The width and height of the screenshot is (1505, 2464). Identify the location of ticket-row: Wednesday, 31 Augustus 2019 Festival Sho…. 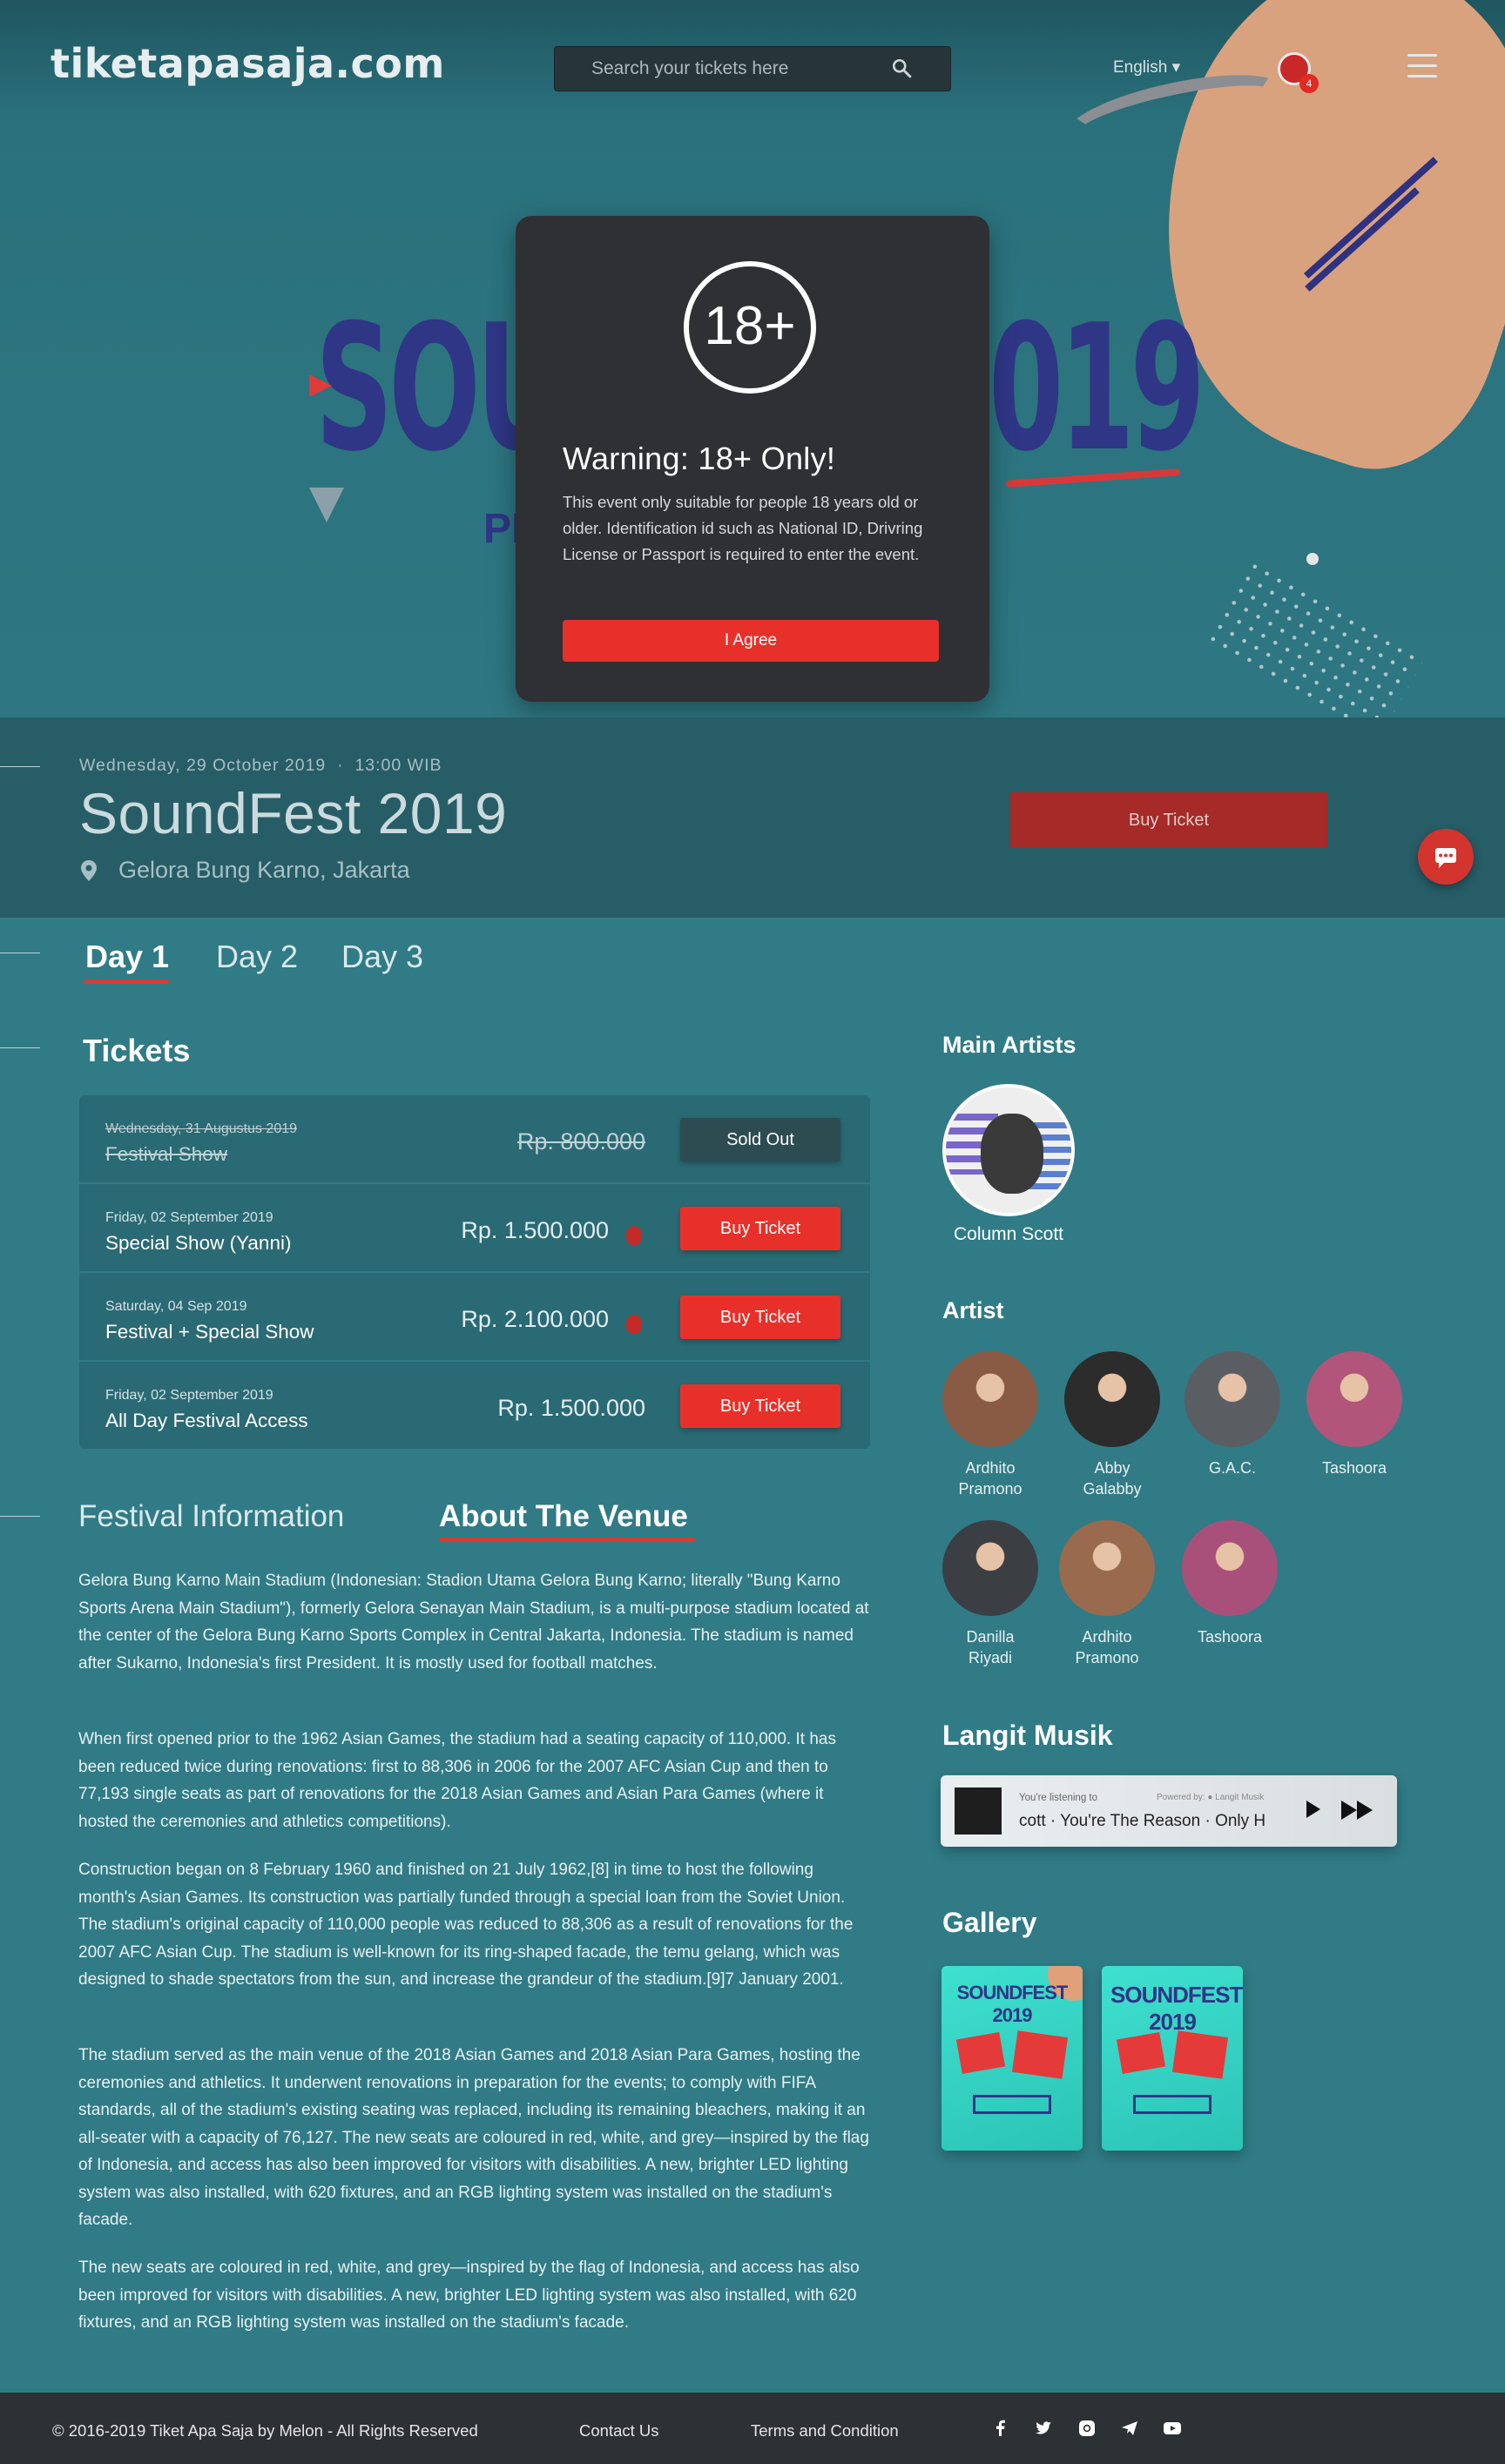
(474, 1139).